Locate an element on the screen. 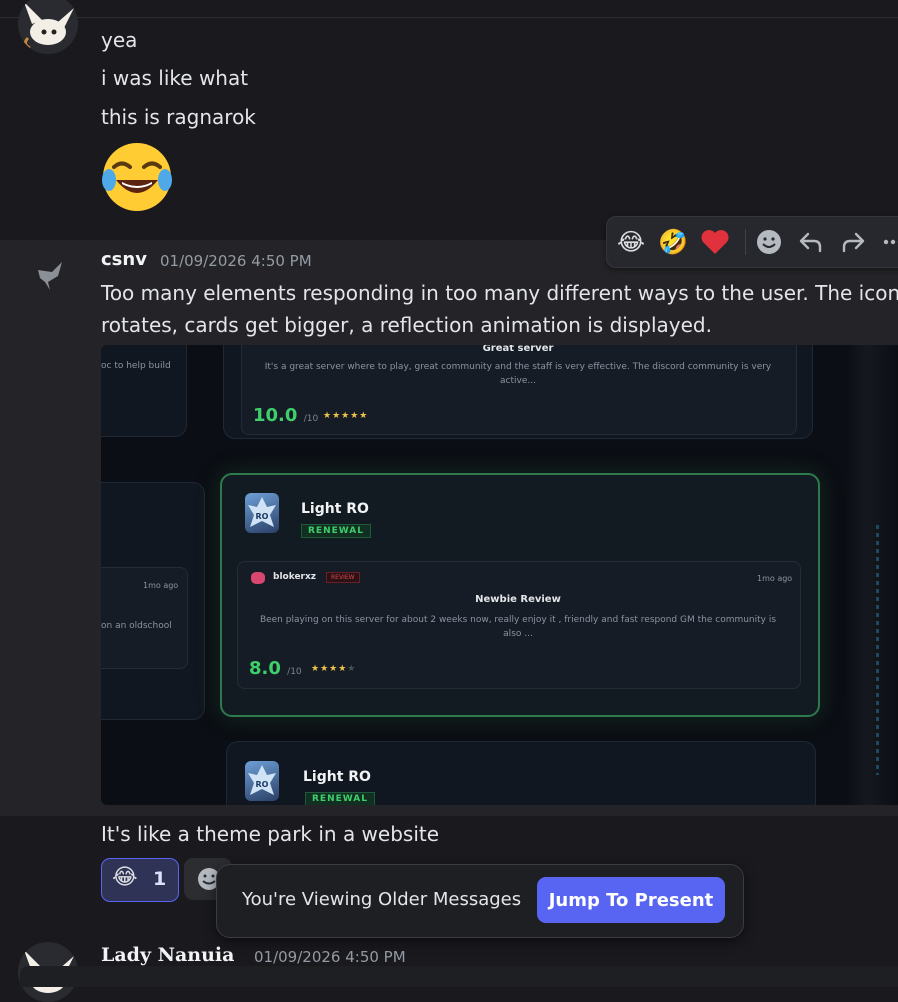  message-line: yea is located at coordinates (119, 40).